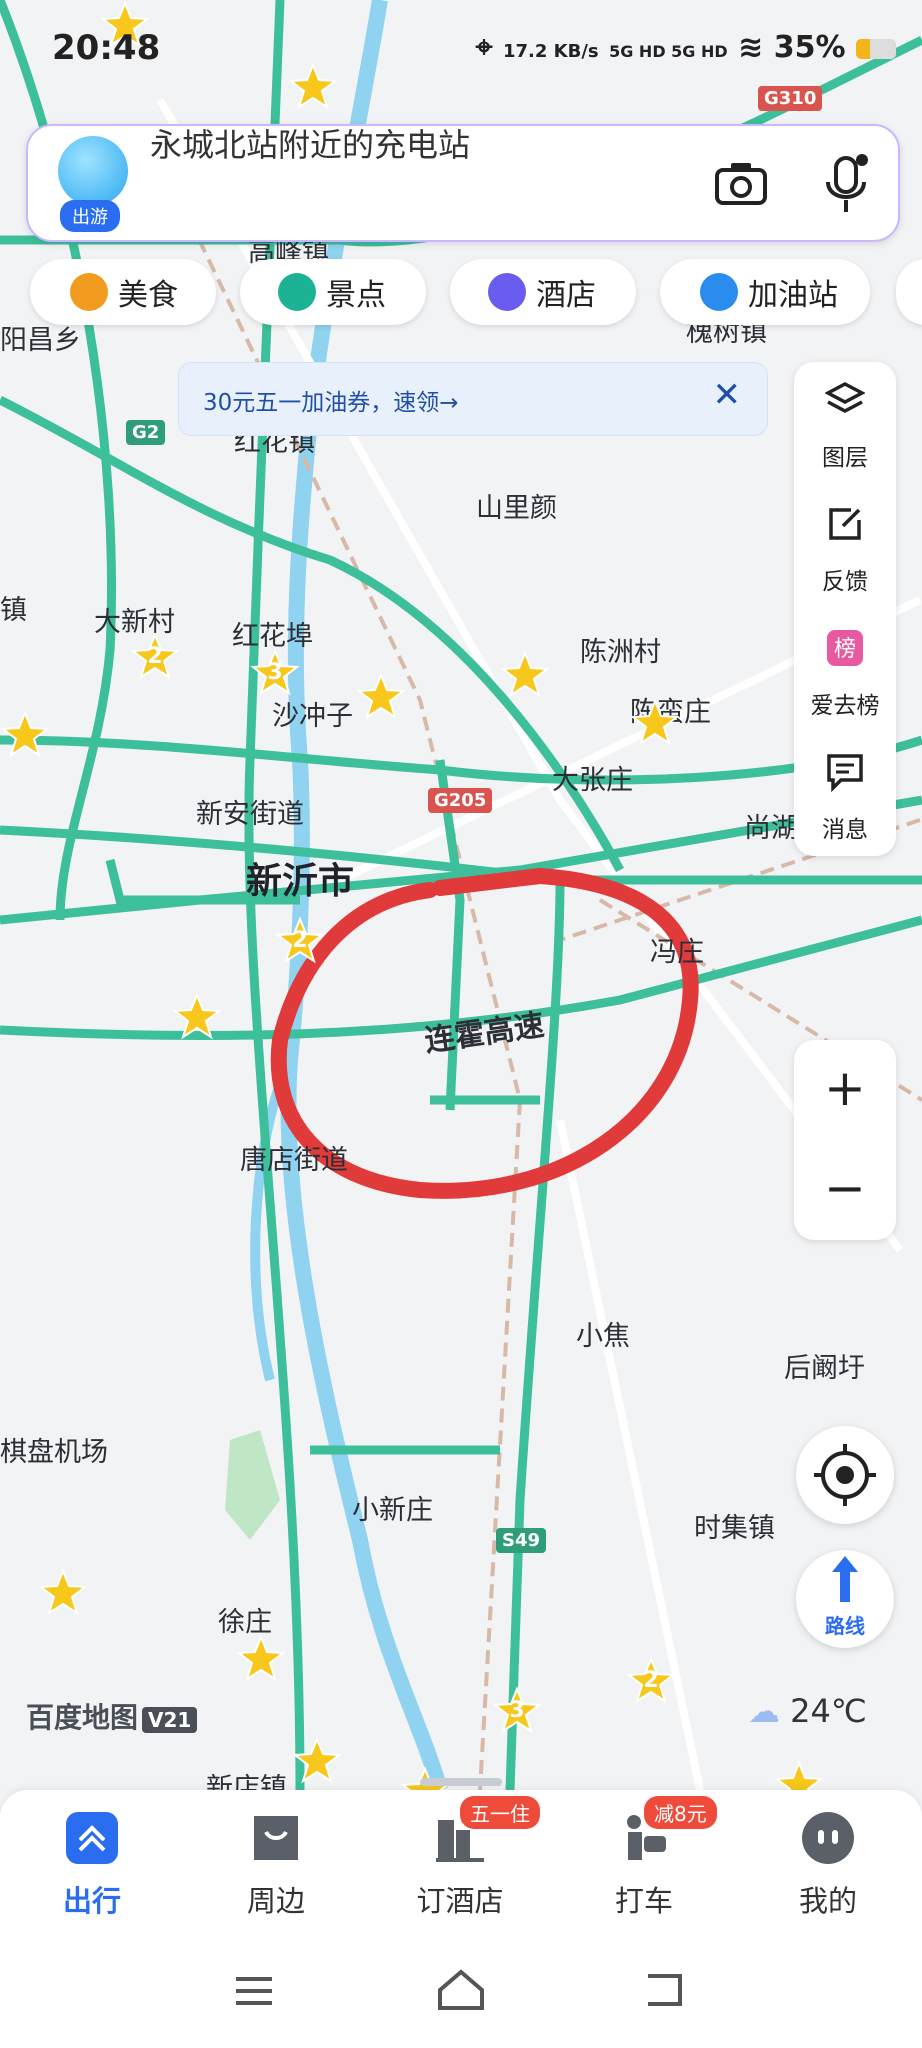 The width and height of the screenshot is (922, 2048). What do you see at coordinates (664, 1990) in the screenshot?
I see `back-icon` at bounding box center [664, 1990].